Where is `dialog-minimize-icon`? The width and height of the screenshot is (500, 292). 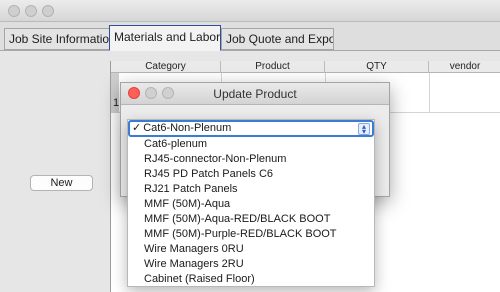 dialog-minimize-icon is located at coordinates (151, 93).